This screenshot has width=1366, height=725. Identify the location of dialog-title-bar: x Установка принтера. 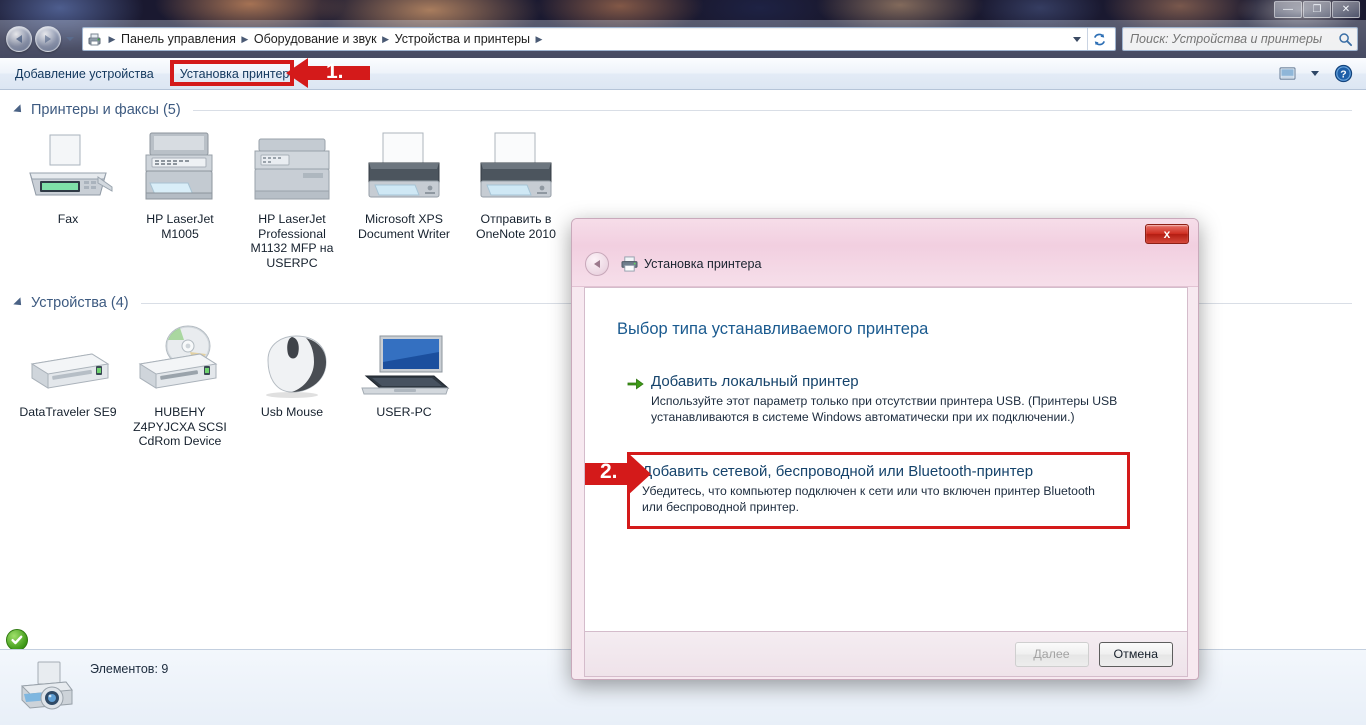
(885, 253).